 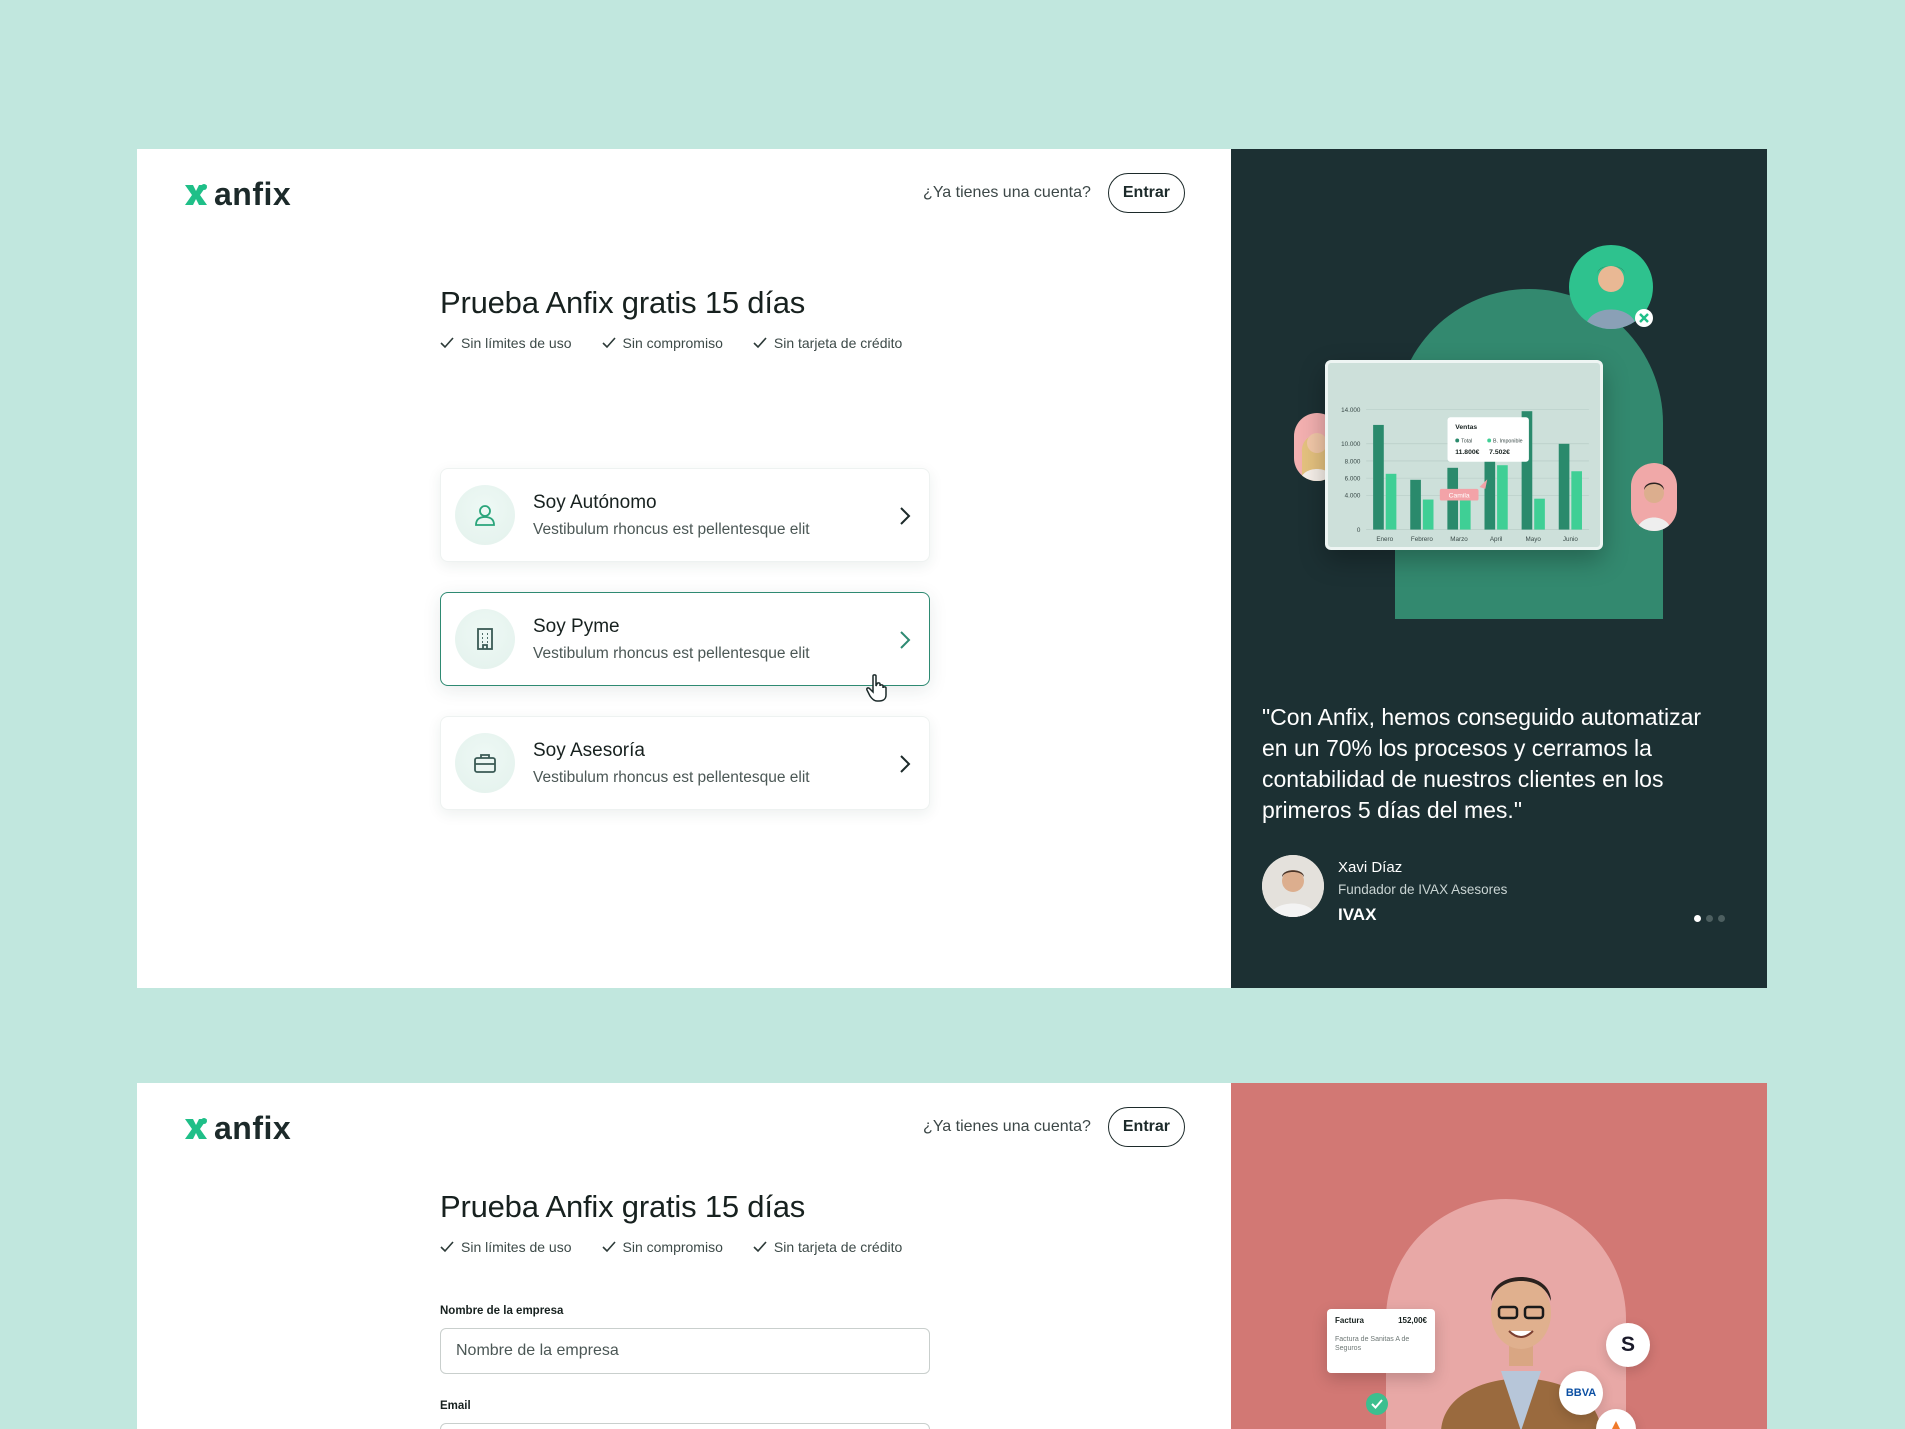 I want to click on invoice-amount: 152,00€, so click(x=1412, y=1320).